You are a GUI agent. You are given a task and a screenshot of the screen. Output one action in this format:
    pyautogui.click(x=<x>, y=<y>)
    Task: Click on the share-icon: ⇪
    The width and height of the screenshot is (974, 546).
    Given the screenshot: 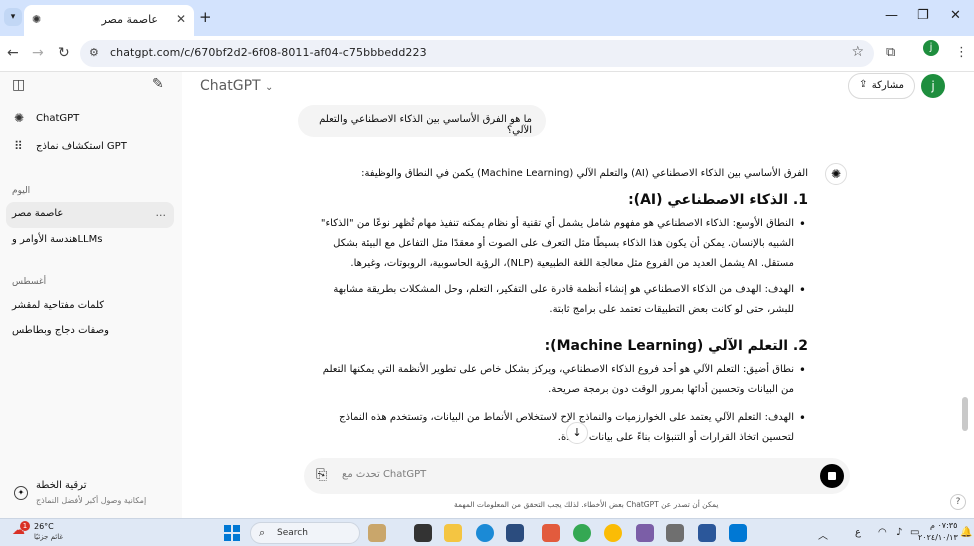 What is the action you would take?
    pyautogui.click(x=863, y=84)
    